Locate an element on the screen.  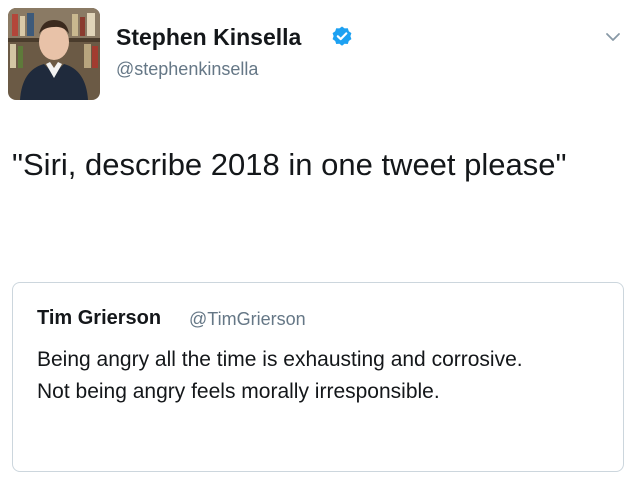
avatar is located at coordinates (54, 54).